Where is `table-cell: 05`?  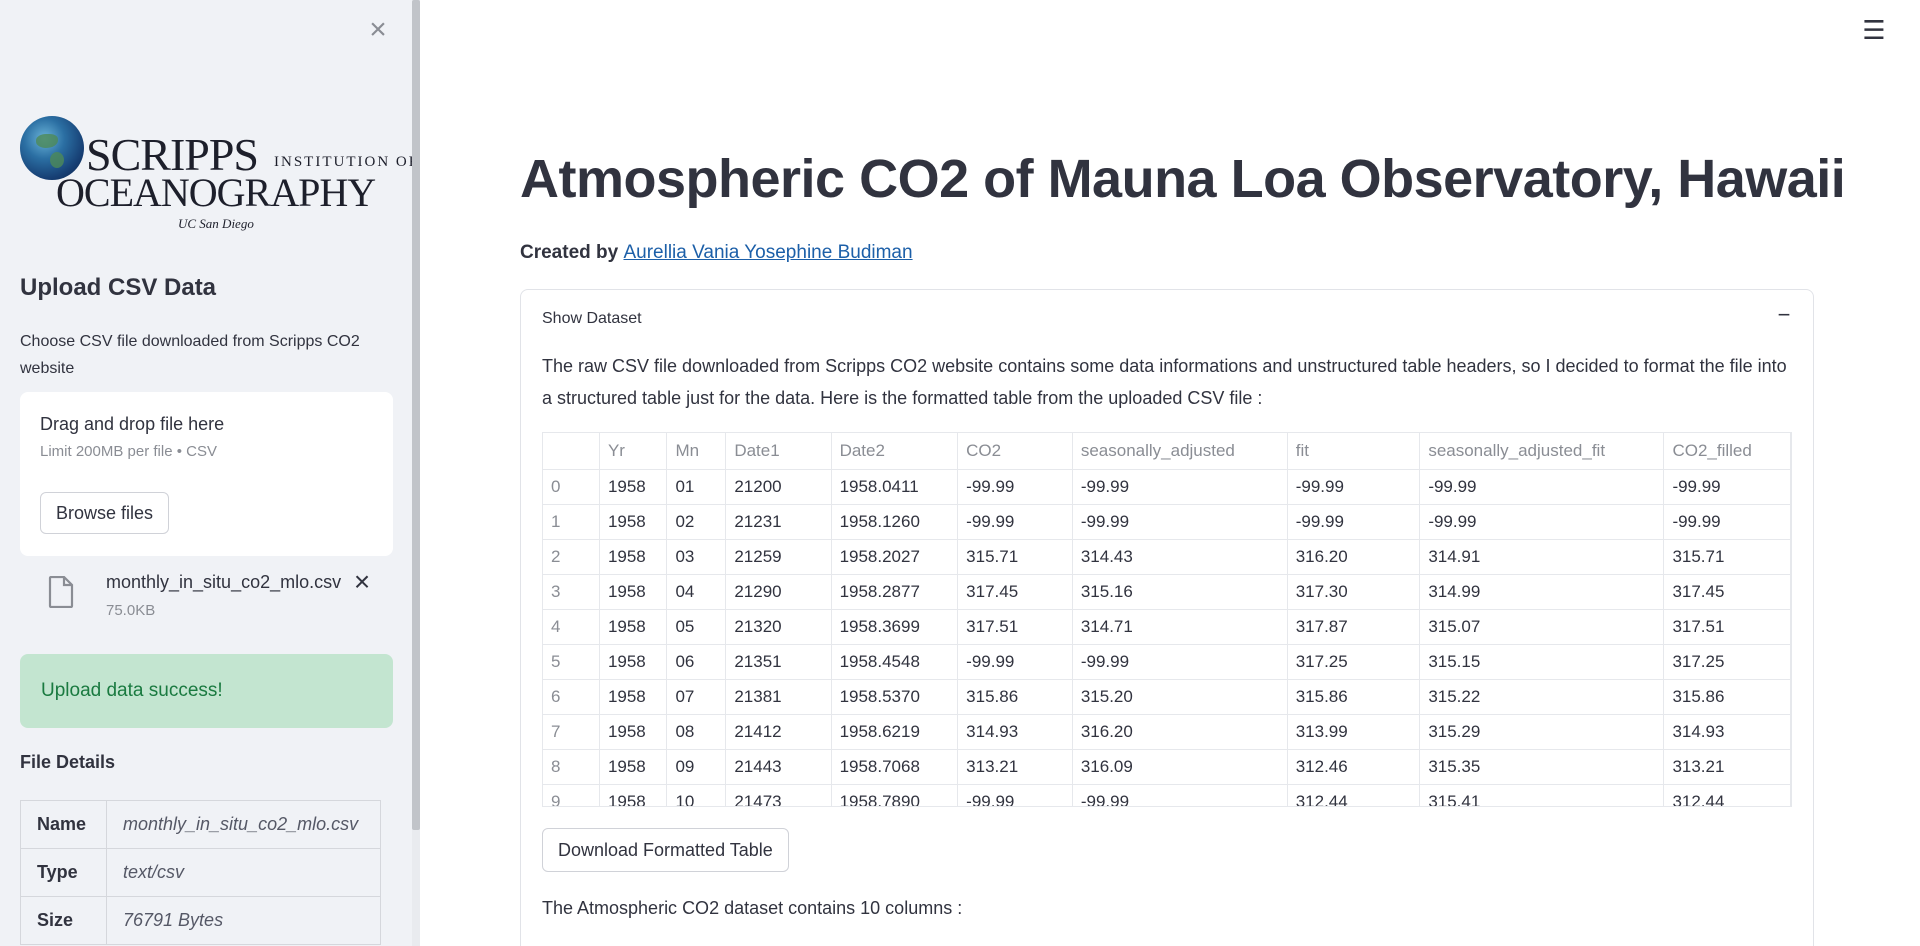 table-cell: 05 is located at coordinates (696, 627).